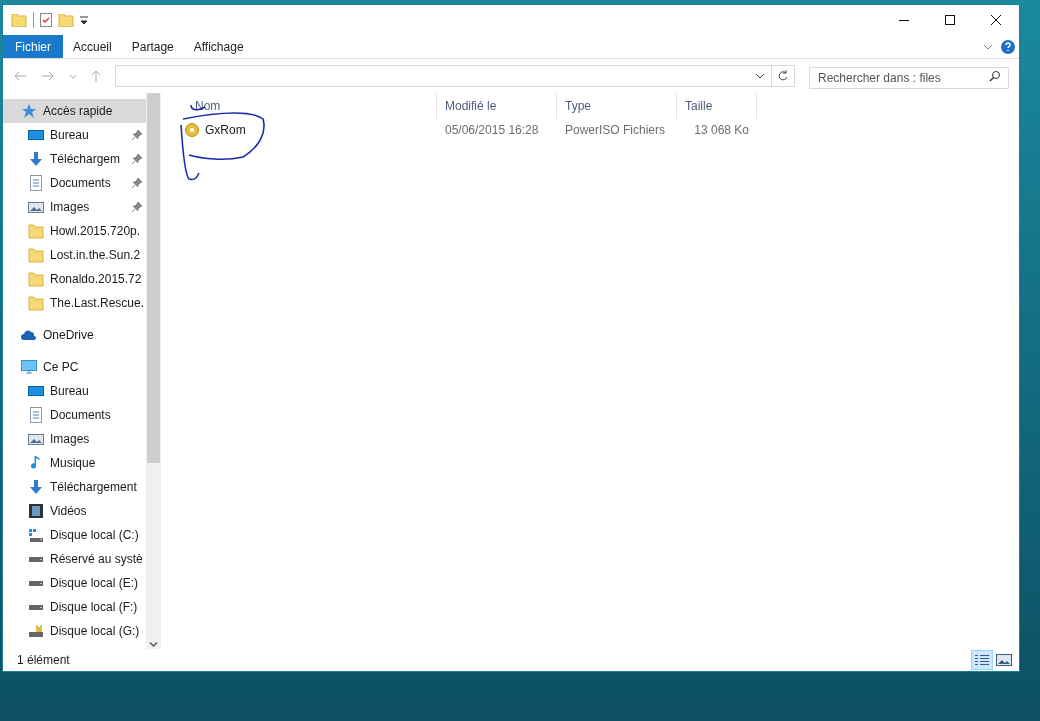 The height and width of the screenshot is (721, 1040). I want to click on column-header: Taille, so click(717, 106).